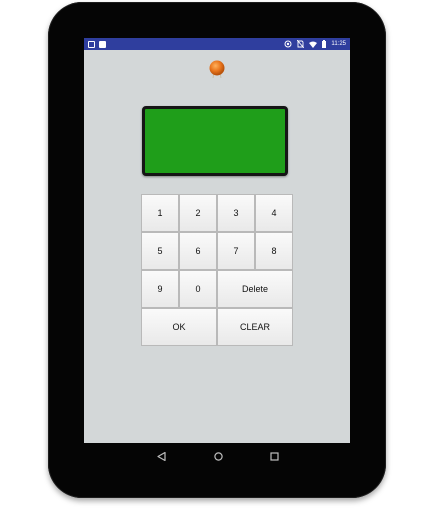  I want to click on key-5: 5, so click(160, 251).